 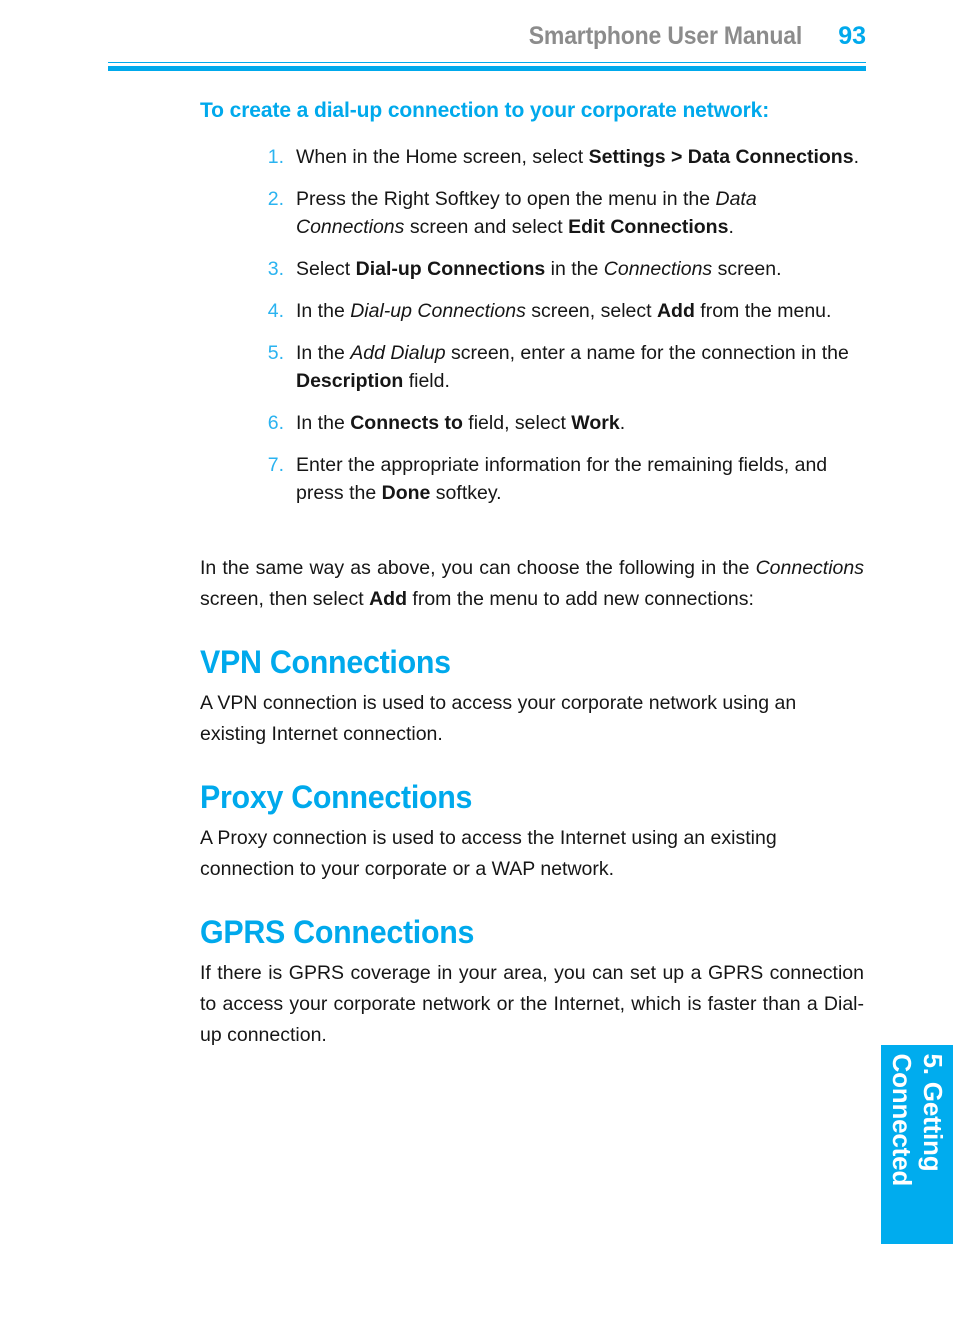 I want to click on header-rule-thick, so click(x=487, y=68).